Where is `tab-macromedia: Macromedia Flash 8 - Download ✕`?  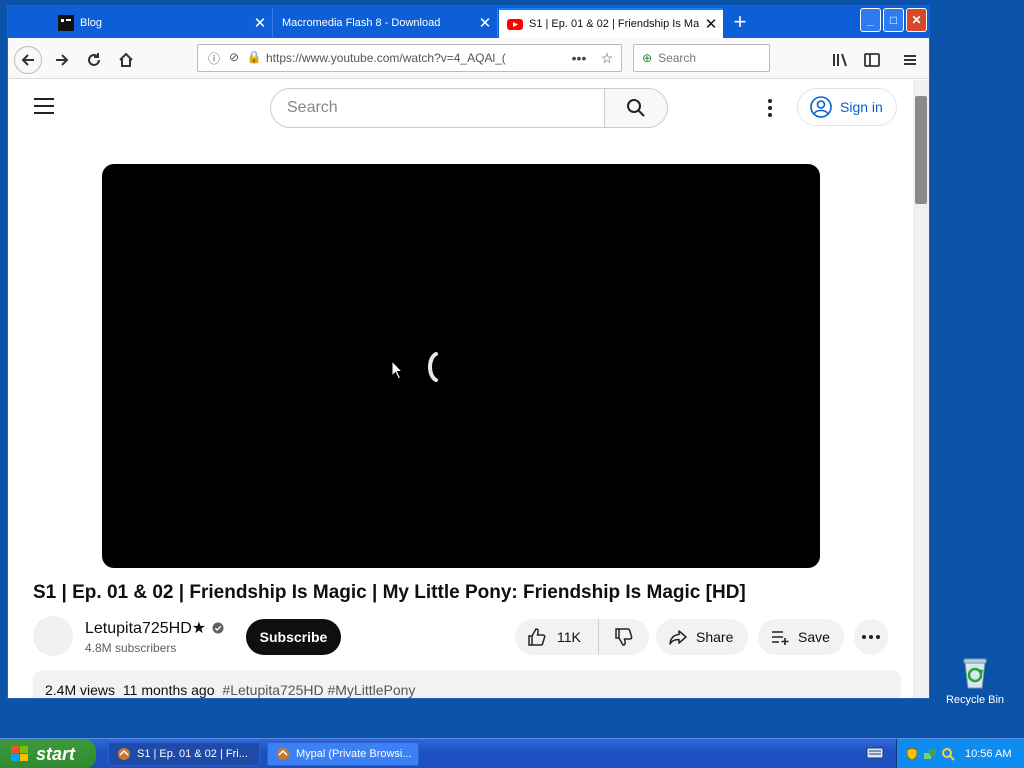
tab-macromedia: Macromedia Flash 8 - Download ✕ is located at coordinates (386, 23).